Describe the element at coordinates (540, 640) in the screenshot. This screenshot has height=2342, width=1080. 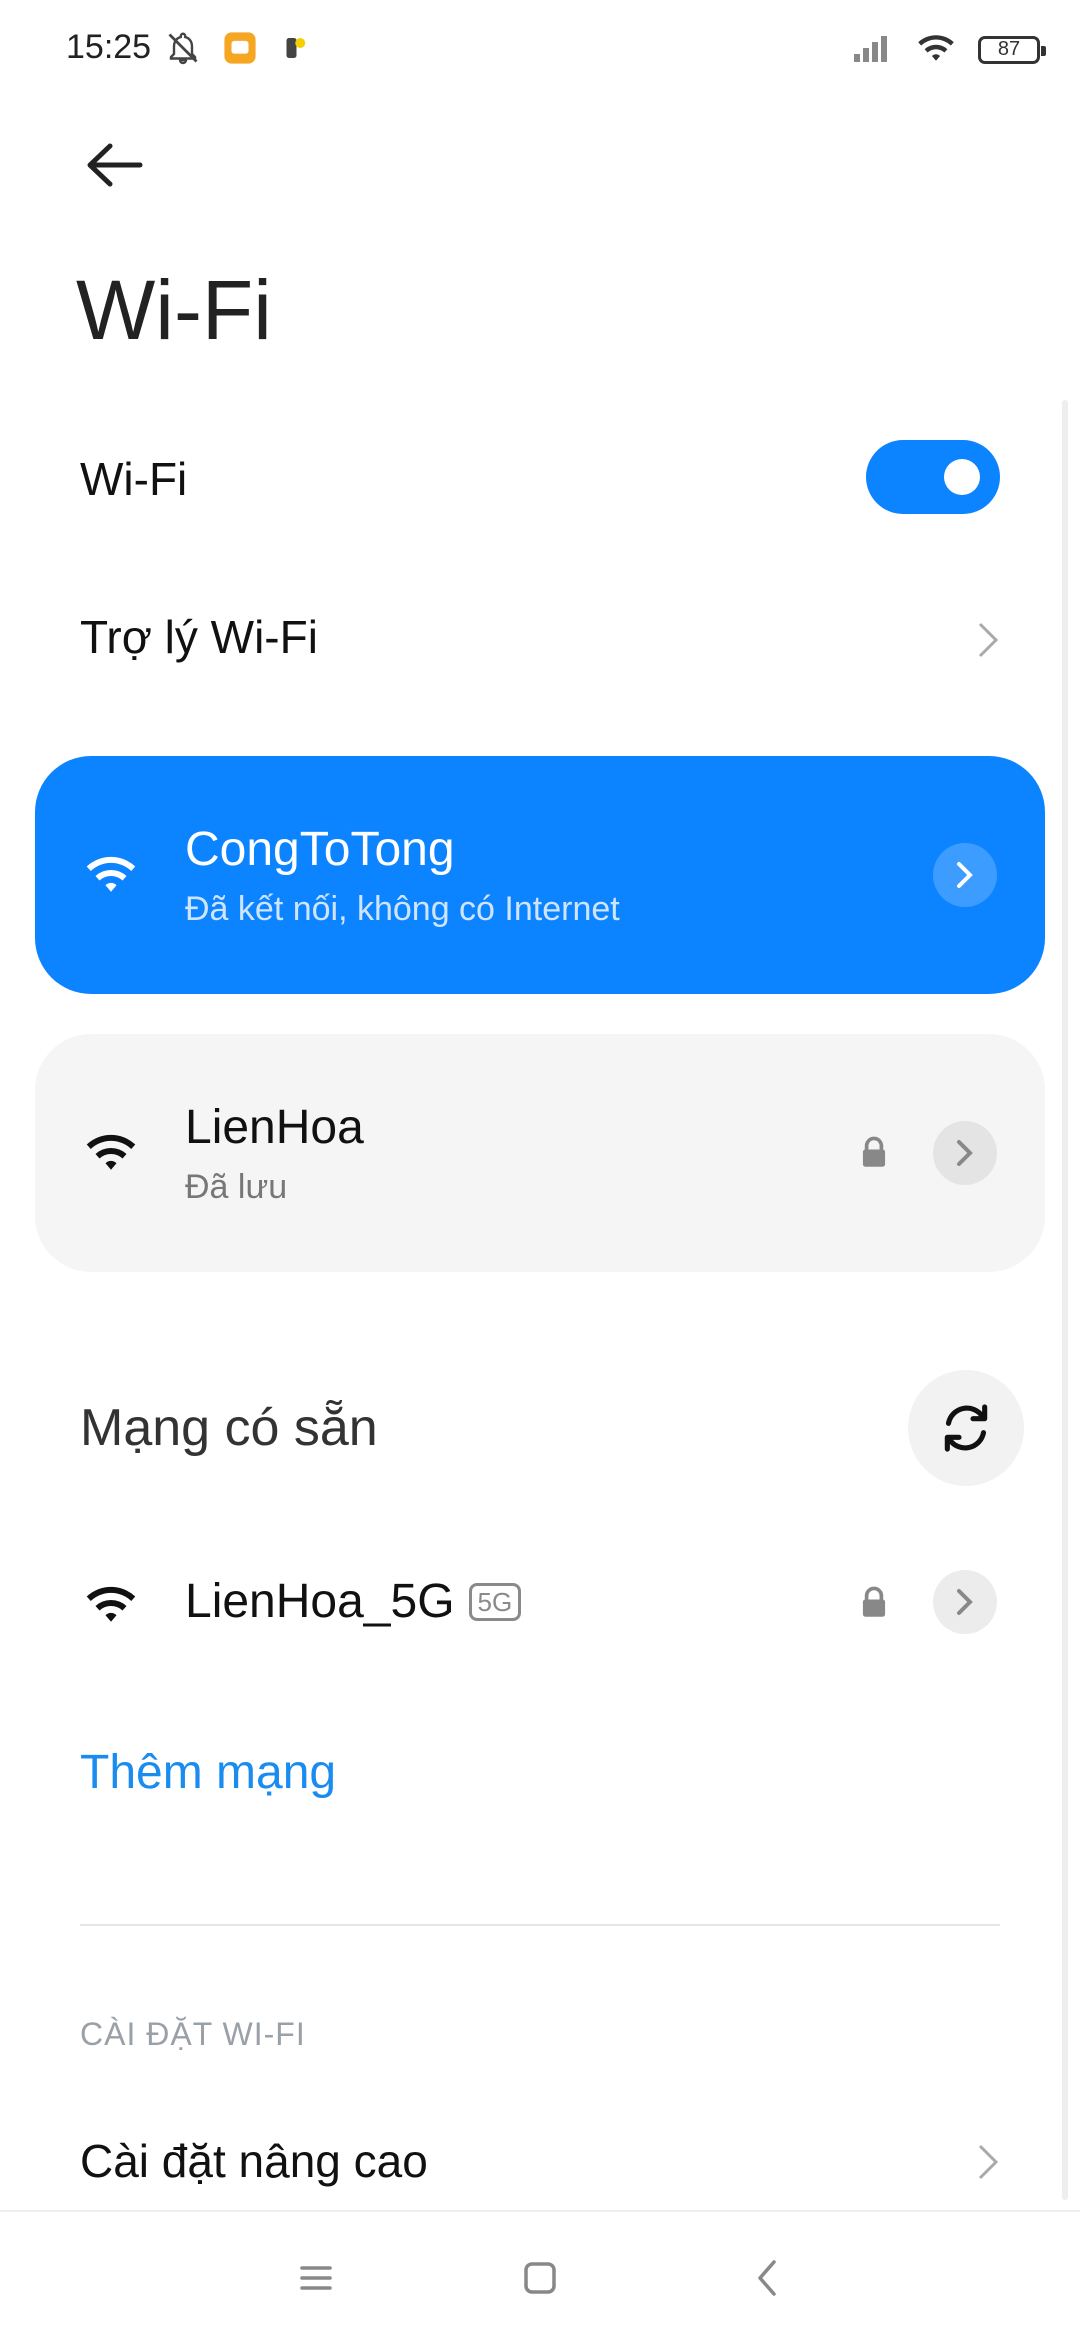
I see `wifi-assistant-row: Trợ lý Wi-Fi` at that location.